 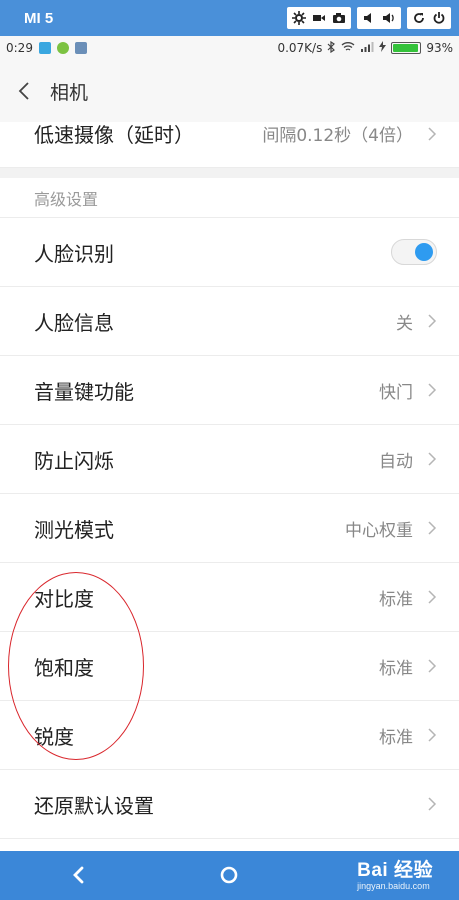 I want to click on battery-icon, so click(x=406, y=48).